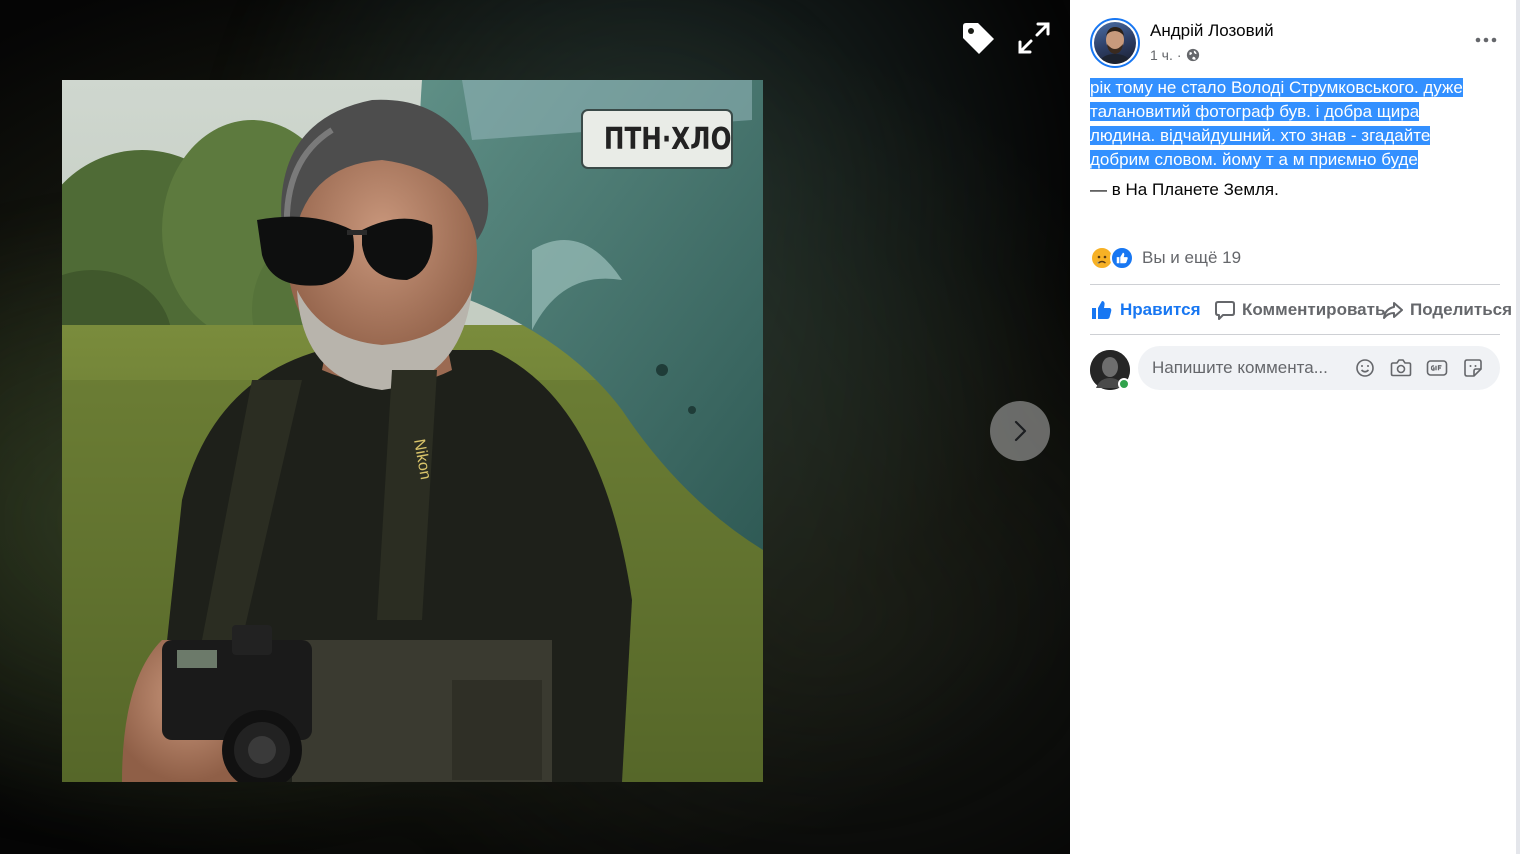 The height and width of the screenshot is (854, 1520). Describe the element at coordinates (1212, 31) in the screenshot. I see `author-name: Андрій Лозовий` at that location.